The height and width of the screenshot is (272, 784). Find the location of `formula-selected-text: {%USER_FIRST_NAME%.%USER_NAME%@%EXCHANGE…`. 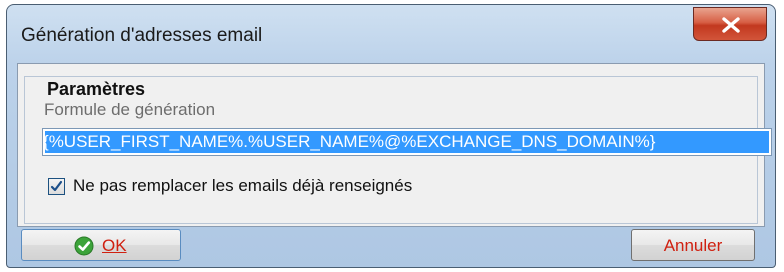

formula-selected-text: {%USER_FIRST_NAME%.%USER_NAME%@%EXCHANGE… is located at coordinates (407, 142).